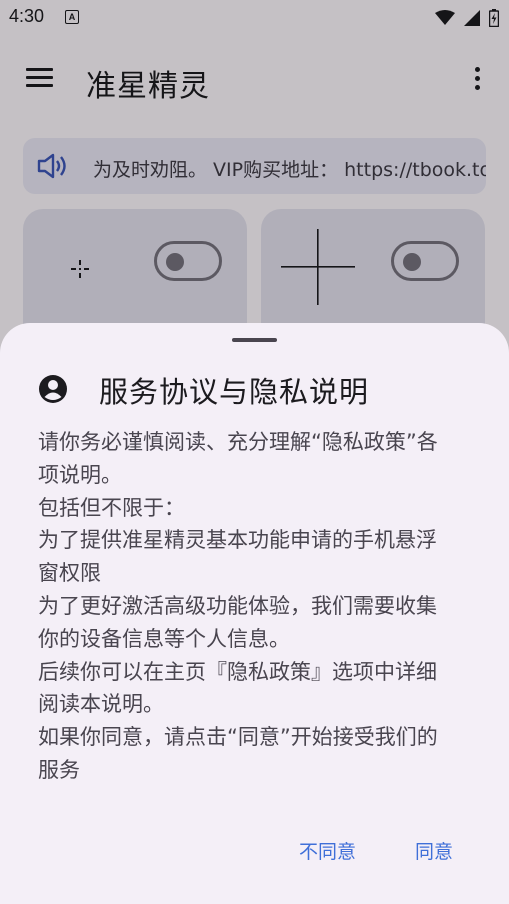 The image size is (509, 904). I want to click on body-line: 为了更好激活高级功能体验，我们需要收集, so click(237, 605).